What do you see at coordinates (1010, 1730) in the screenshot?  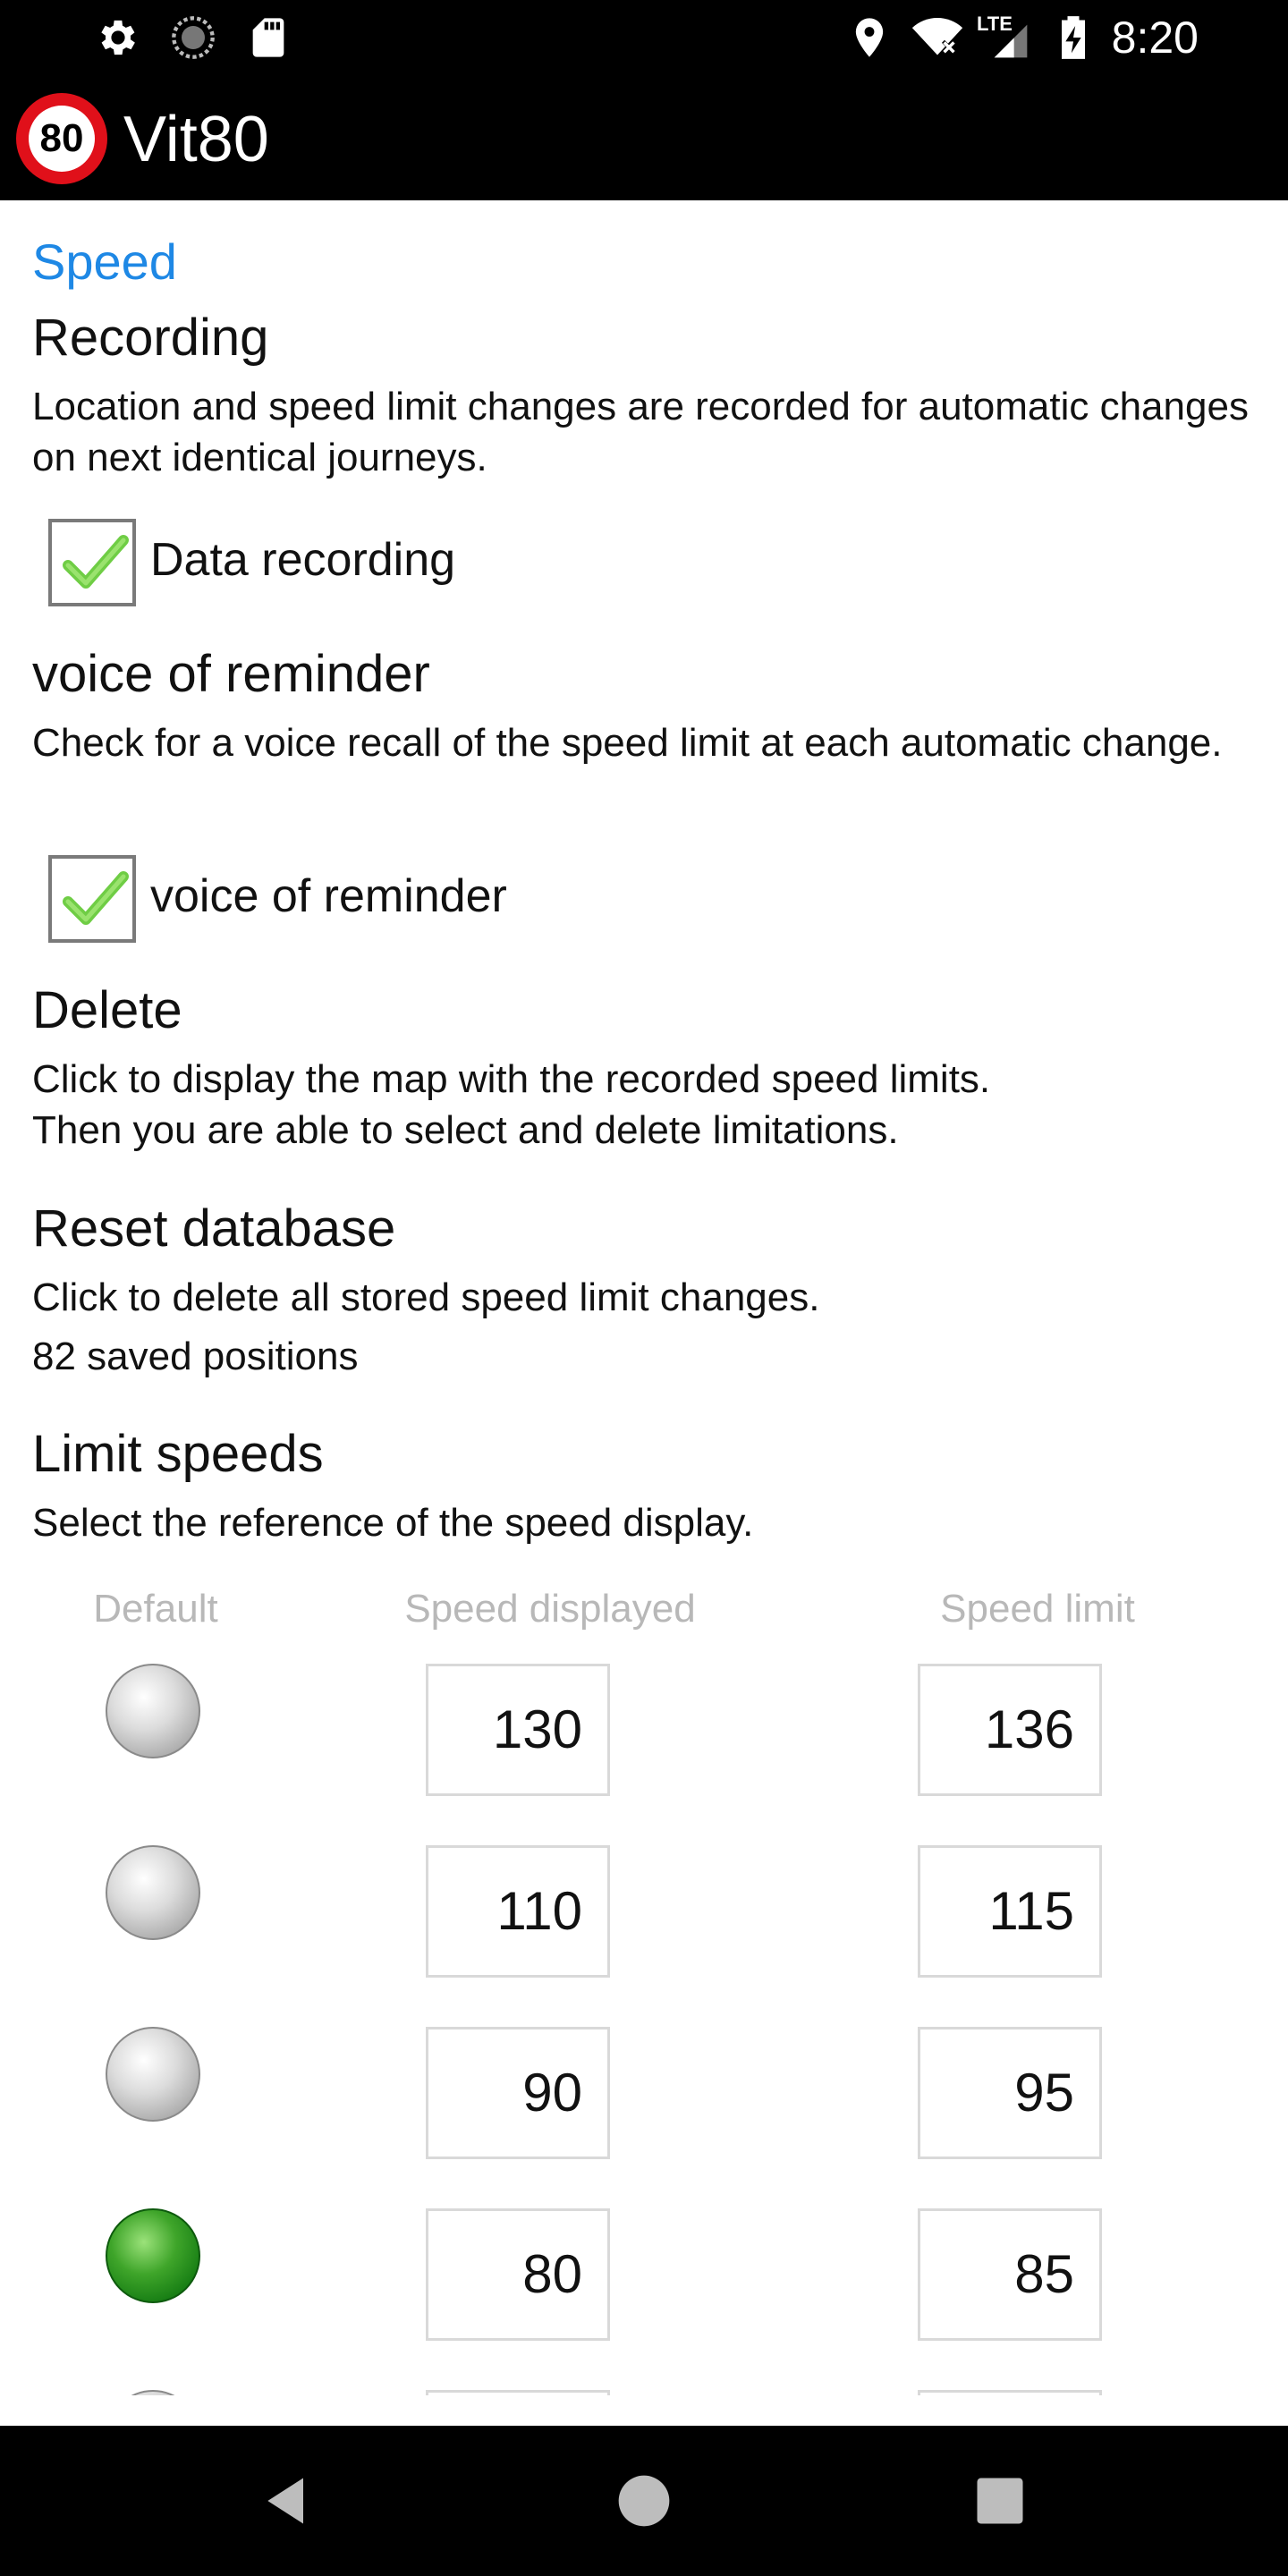 I see `speed-limit-input: 136` at bounding box center [1010, 1730].